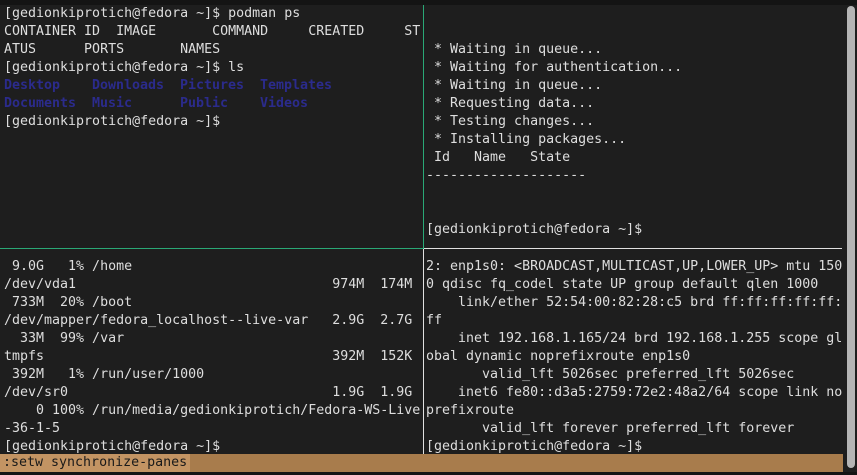 The width and height of the screenshot is (857, 475). I want to click on terminal-line: -36-1-5, so click(32, 428).